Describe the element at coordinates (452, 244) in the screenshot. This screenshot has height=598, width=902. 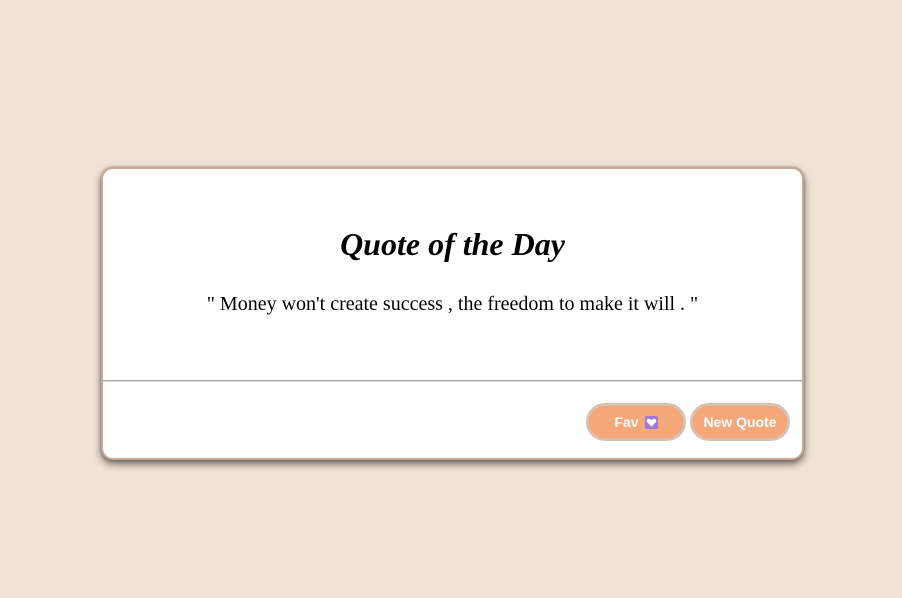
I see `quote-title: Quote of the Day` at that location.